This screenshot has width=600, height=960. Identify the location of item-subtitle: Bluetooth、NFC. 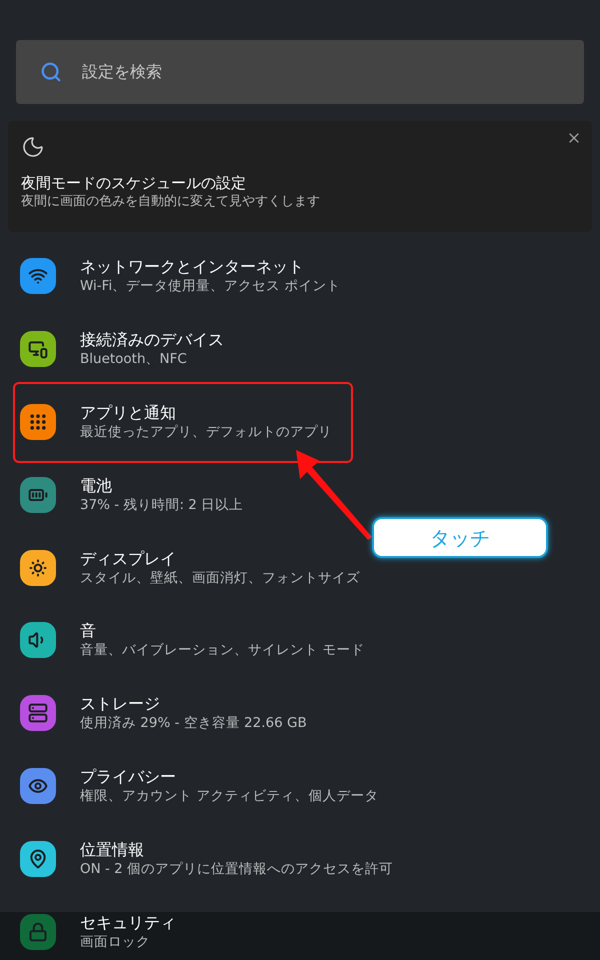
(134, 360).